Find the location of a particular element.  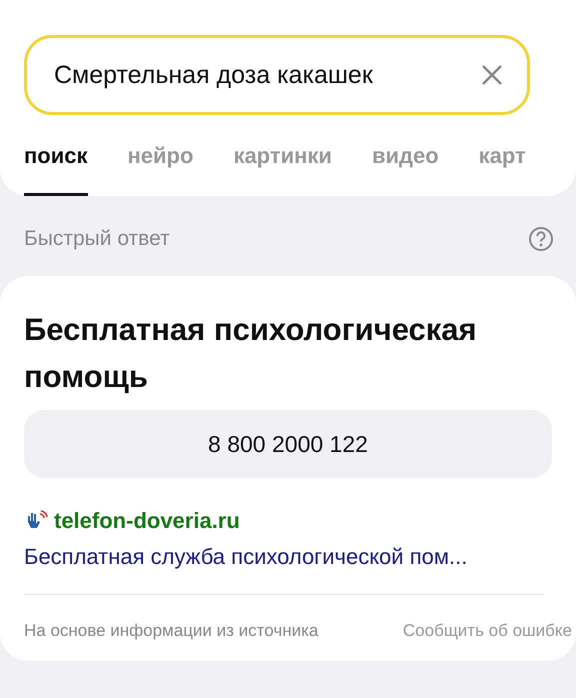

tab: поиск is located at coordinates (56, 169).